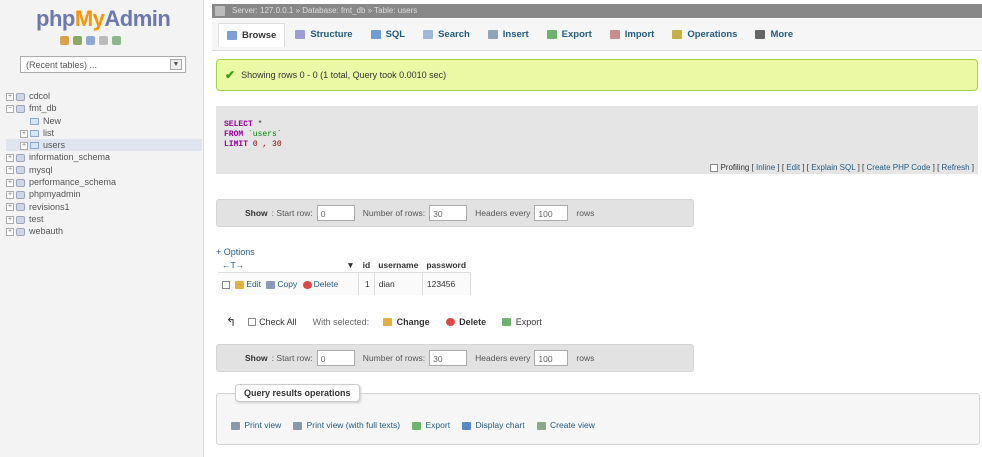 The width and height of the screenshot is (982, 457). Describe the element at coordinates (49, 206) in the screenshot. I see `tree-item-label: revisions1` at that location.